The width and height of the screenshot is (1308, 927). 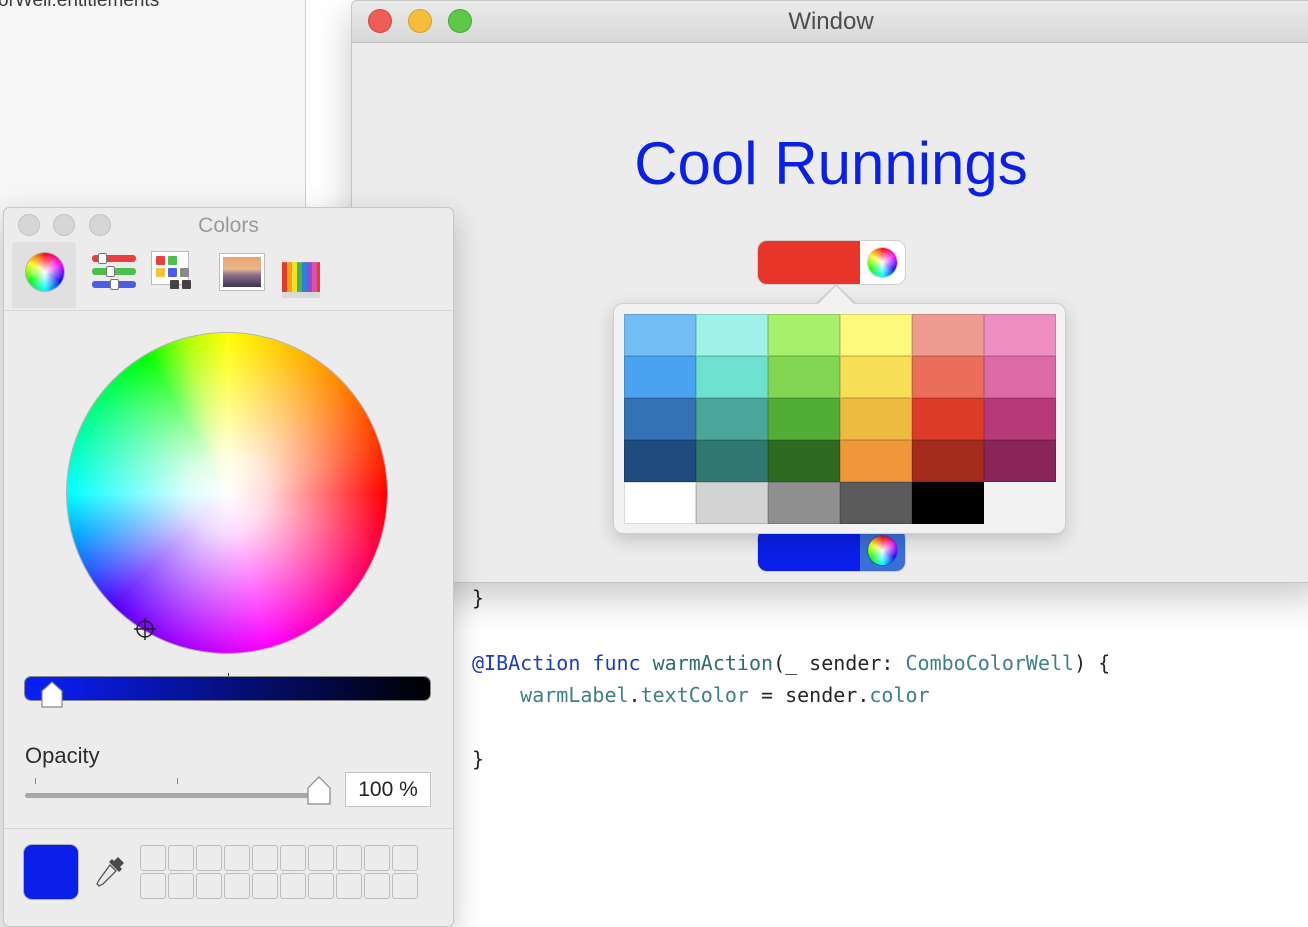 What do you see at coordinates (227, 493) in the screenshot?
I see `color-wheel` at bounding box center [227, 493].